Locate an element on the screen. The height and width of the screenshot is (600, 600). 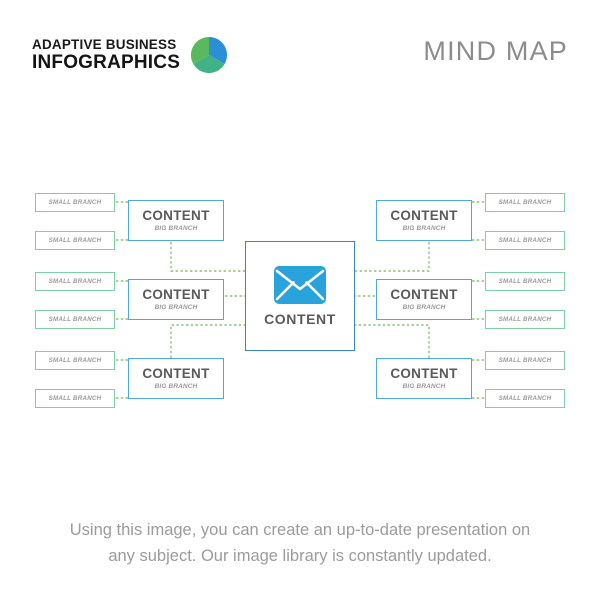
small-branch-right-r3-upper: SMALL BRANCH is located at coordinates (525, 360).